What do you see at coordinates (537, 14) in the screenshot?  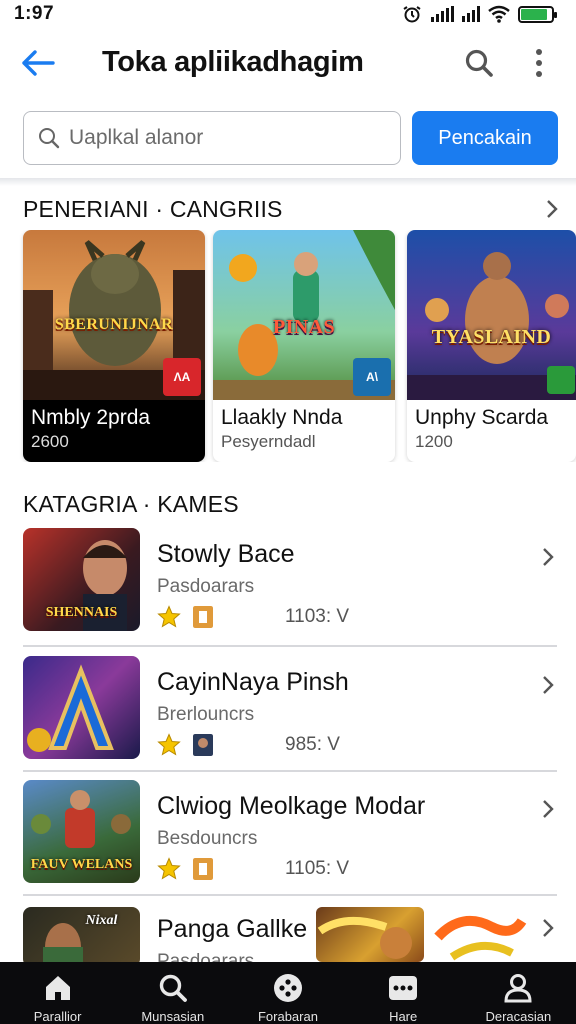 I see `battery-icon` at bounding box center [537, 14].